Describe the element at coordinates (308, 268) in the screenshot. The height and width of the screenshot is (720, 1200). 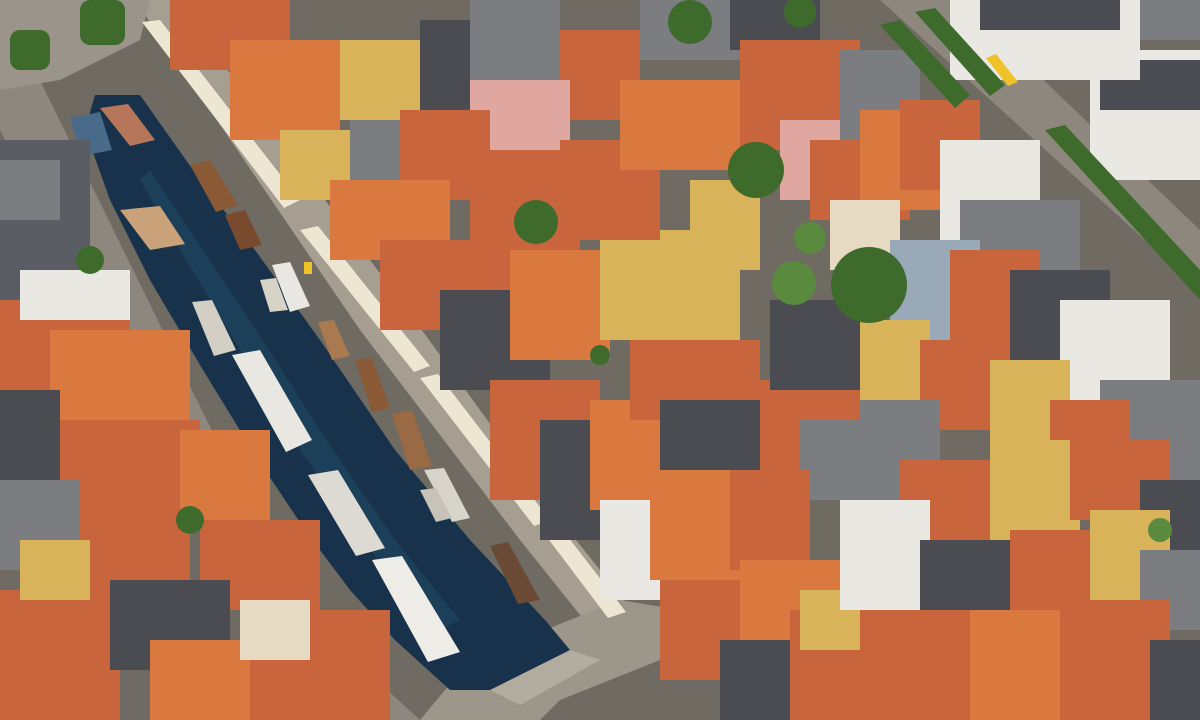
I see `car` at that location.